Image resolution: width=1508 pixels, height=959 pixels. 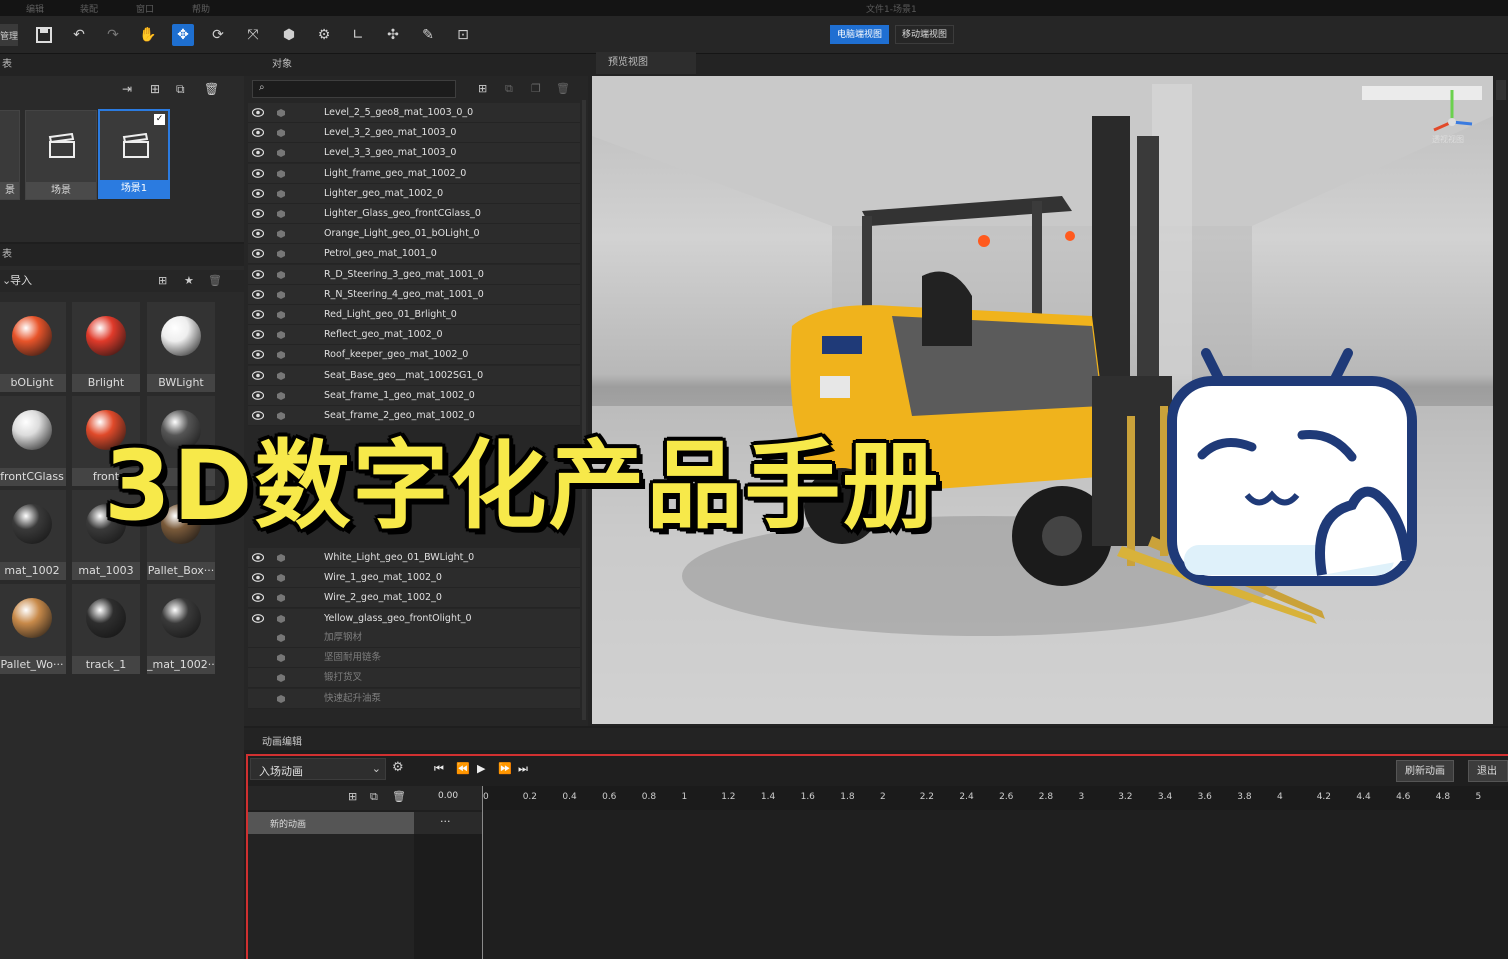 What do you see at coordinates (33, 441) in the screenshot?
I see `material-card: frontCGlass` at bounding box center [33, 441].